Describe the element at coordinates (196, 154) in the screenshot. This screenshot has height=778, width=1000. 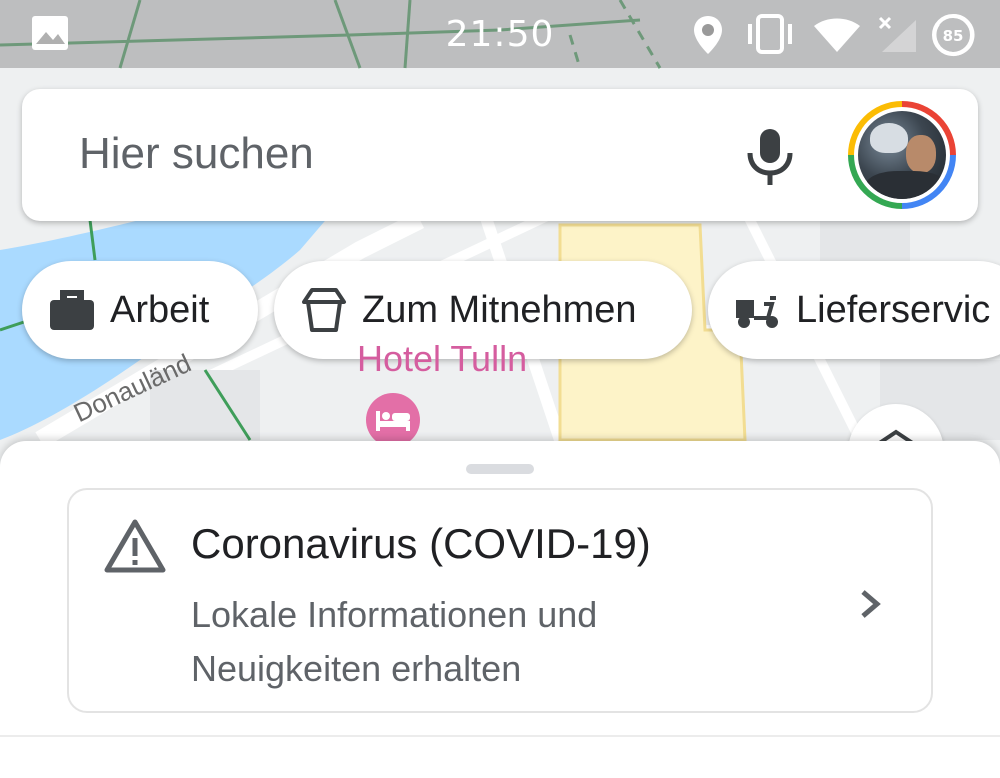
I see `search-input: Hier suchen` at that location.